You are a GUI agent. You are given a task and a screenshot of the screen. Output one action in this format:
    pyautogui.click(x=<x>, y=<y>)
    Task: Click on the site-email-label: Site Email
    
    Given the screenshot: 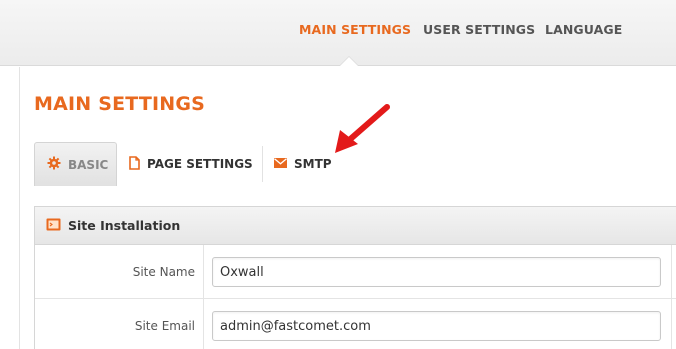 What is the action you would take?
    pyautogui.click(x=164, y=326)
    